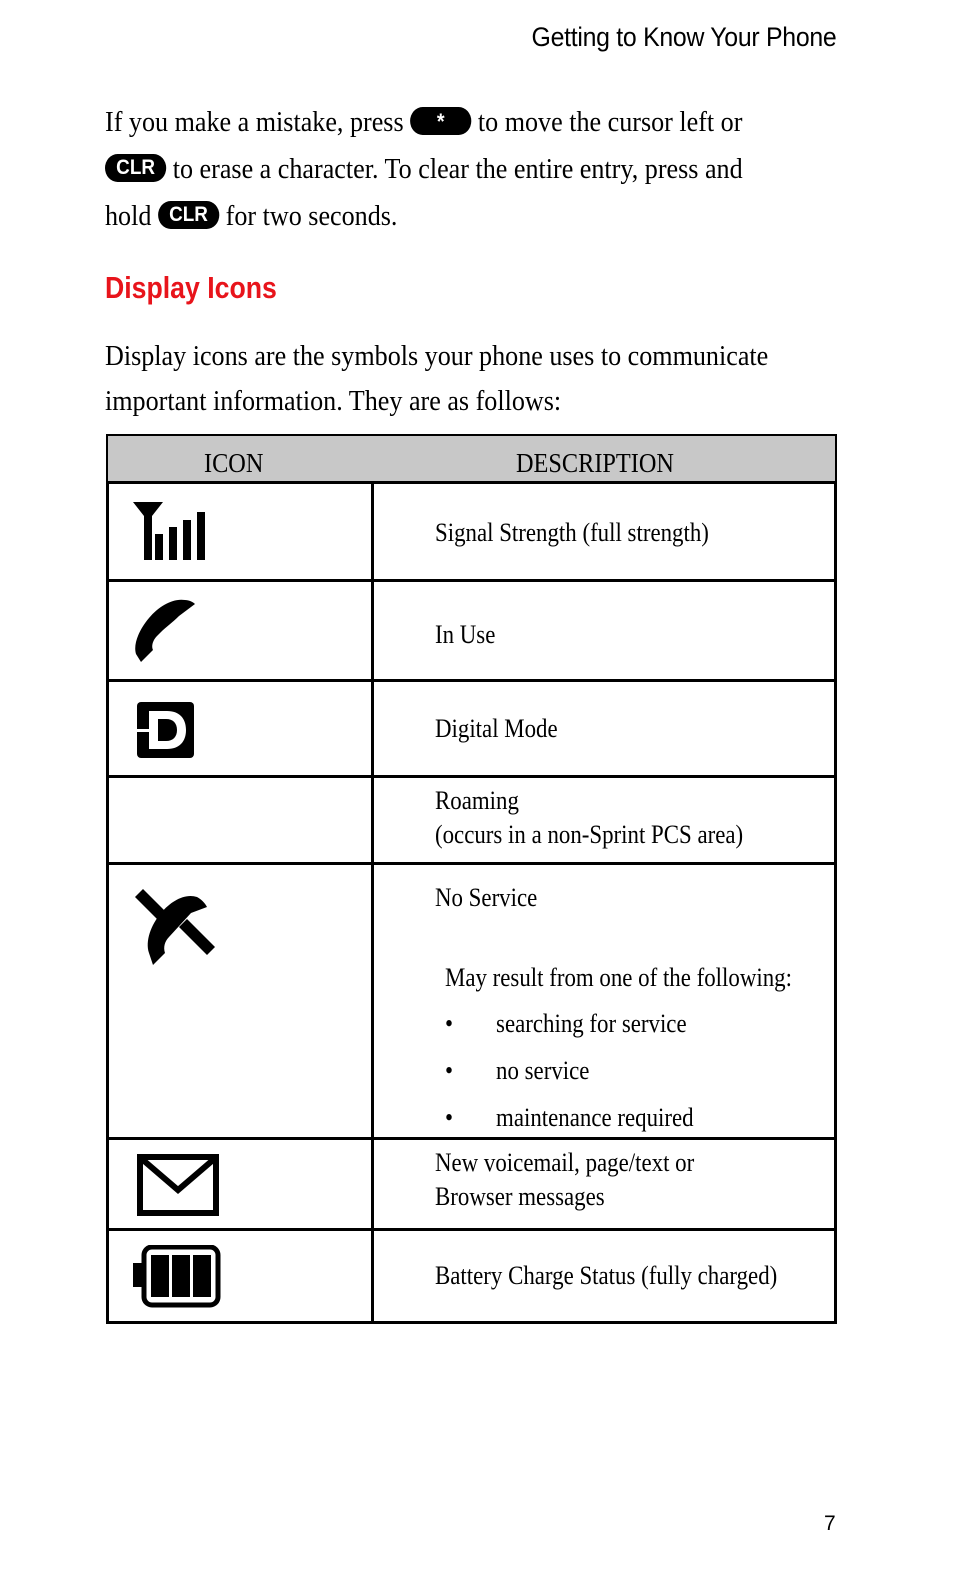  I want to click on table-row: In Use, so click(471, 632).